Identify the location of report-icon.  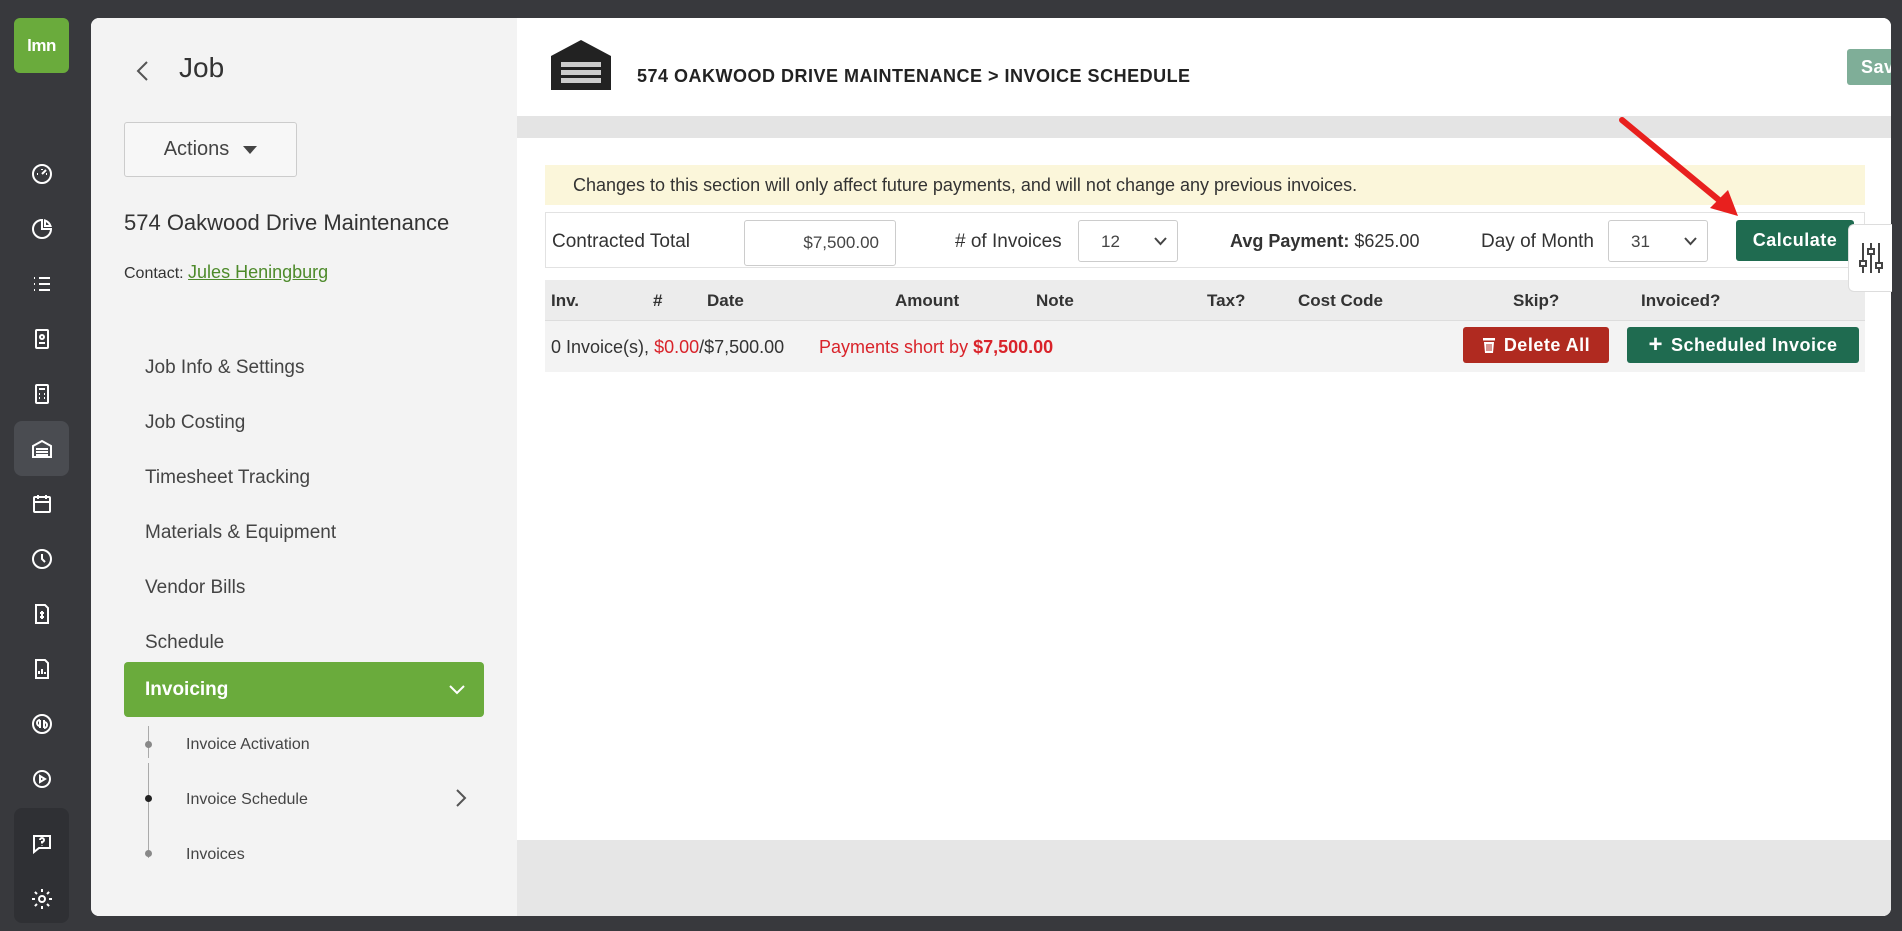
(41, 668).